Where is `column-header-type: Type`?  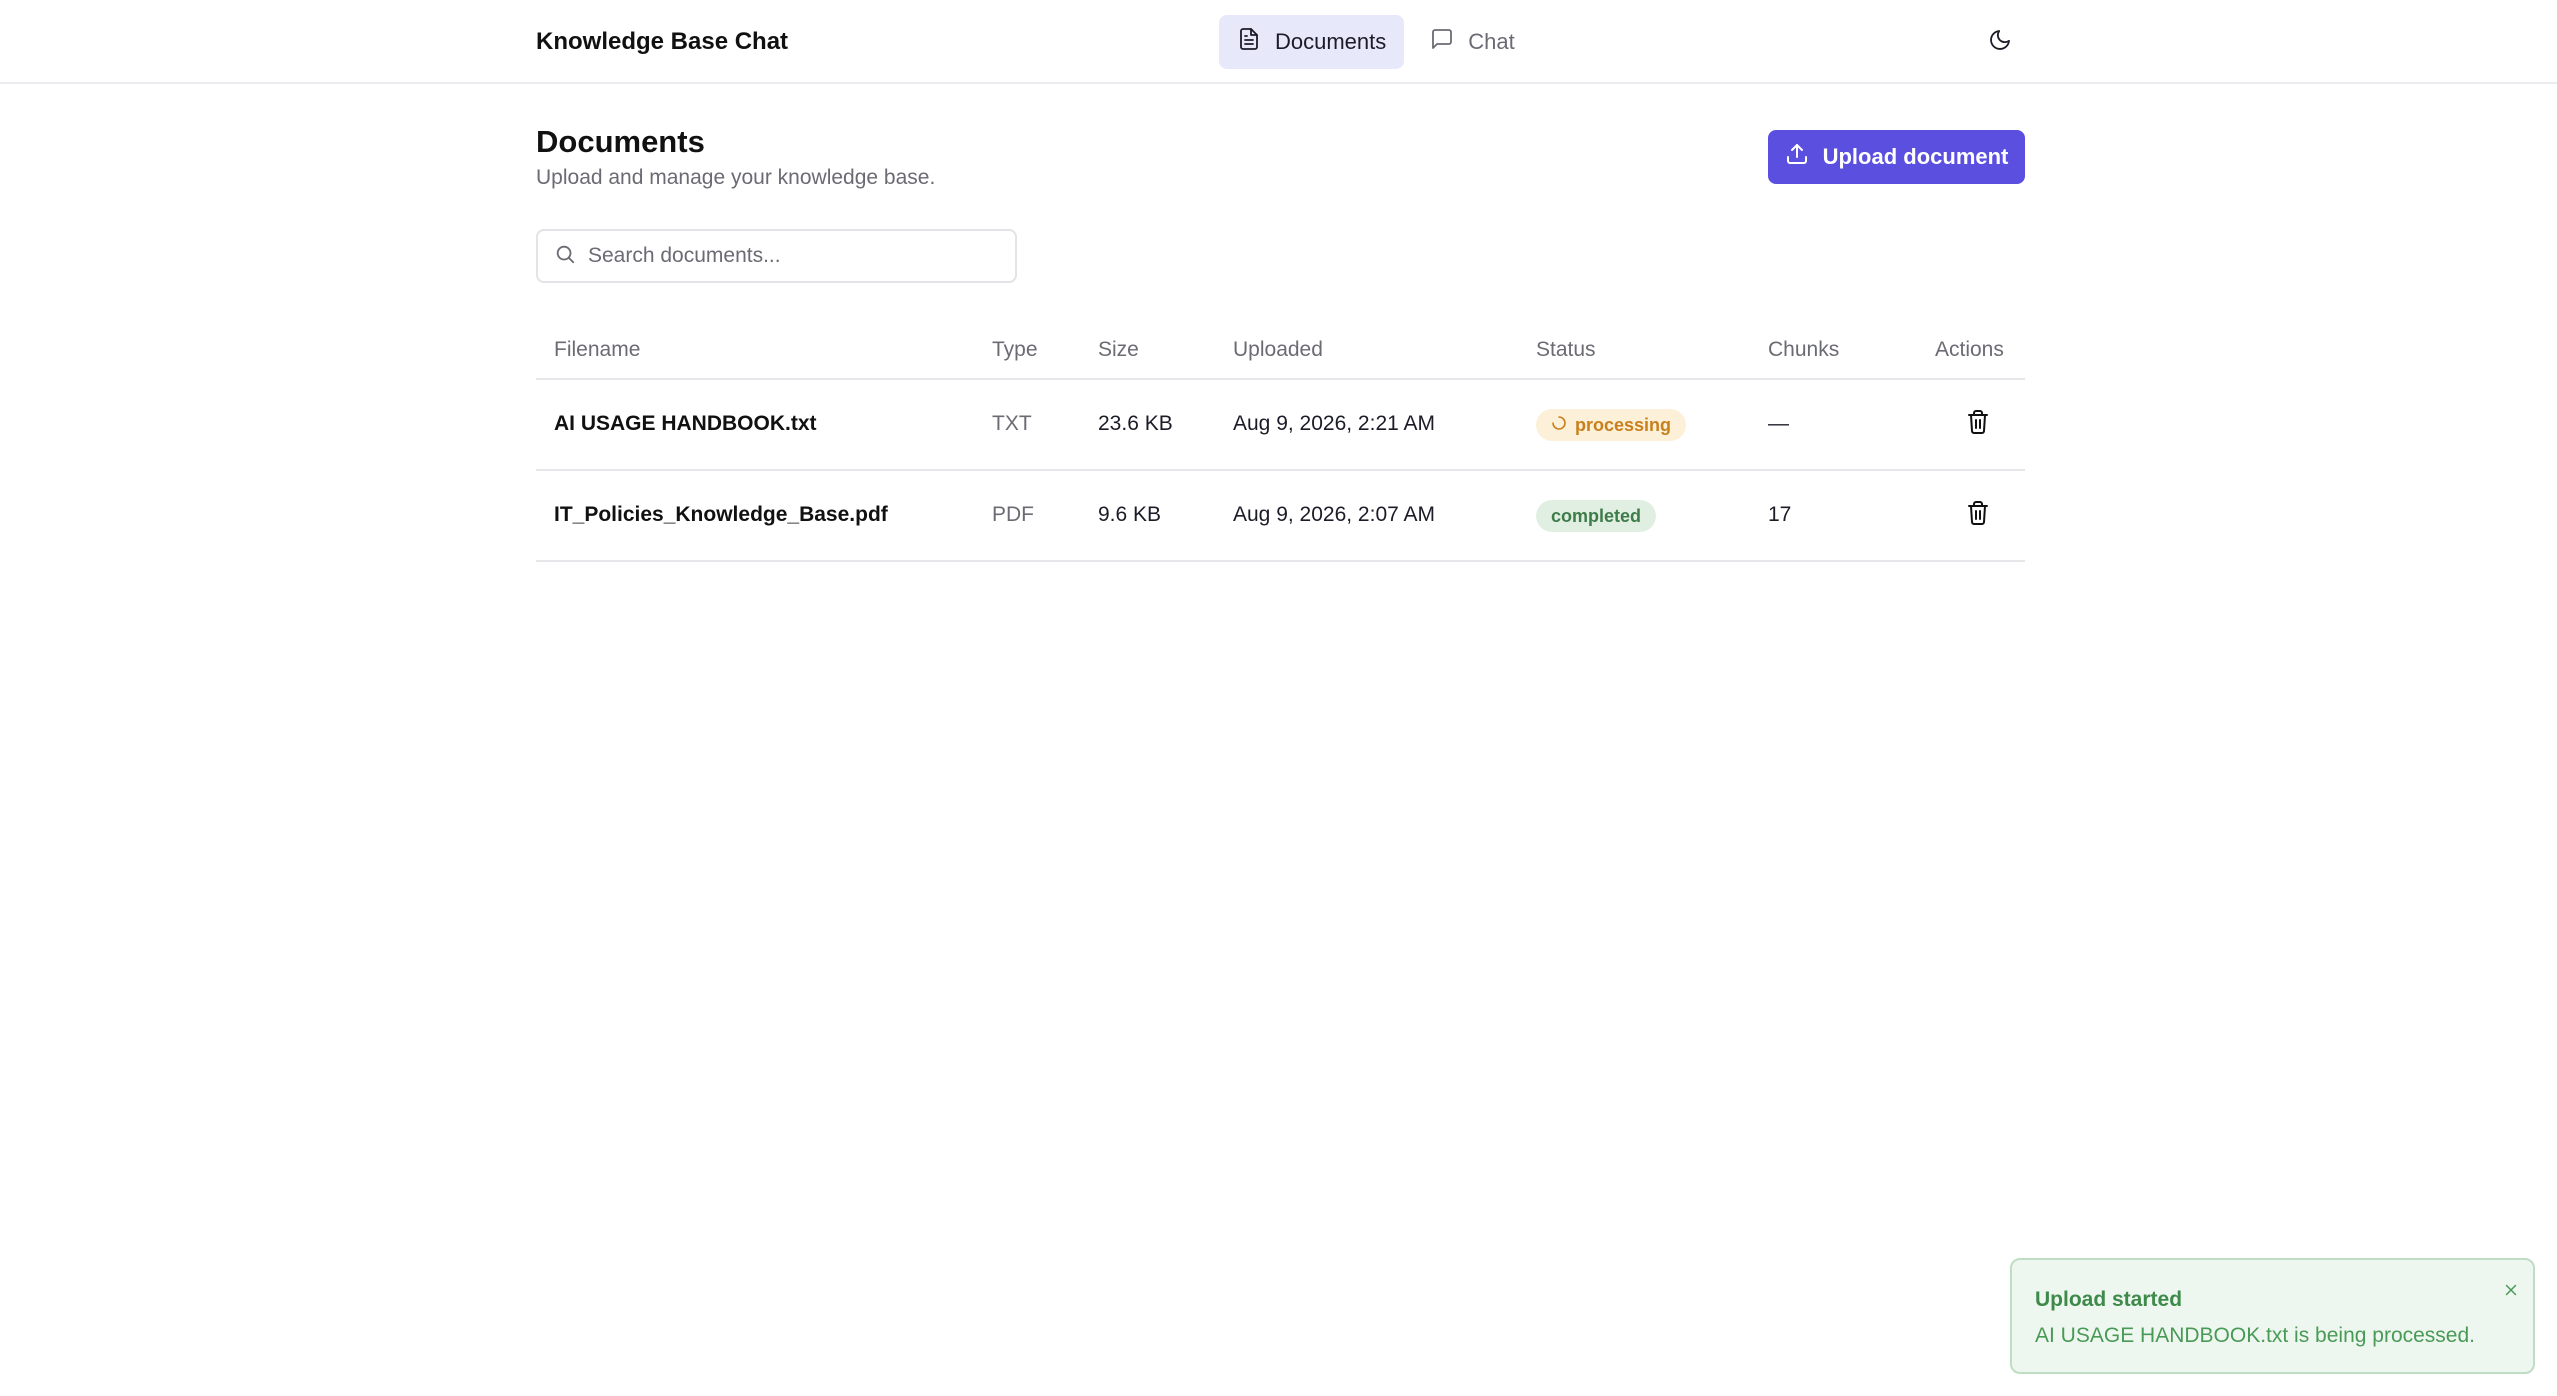 column-header-type: Type is located at coordinates (1015, 350).